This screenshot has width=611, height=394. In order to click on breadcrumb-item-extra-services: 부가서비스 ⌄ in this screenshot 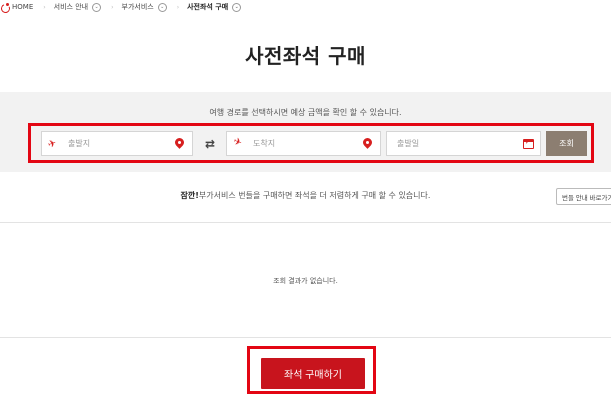, I will do `click(144, 7)`.